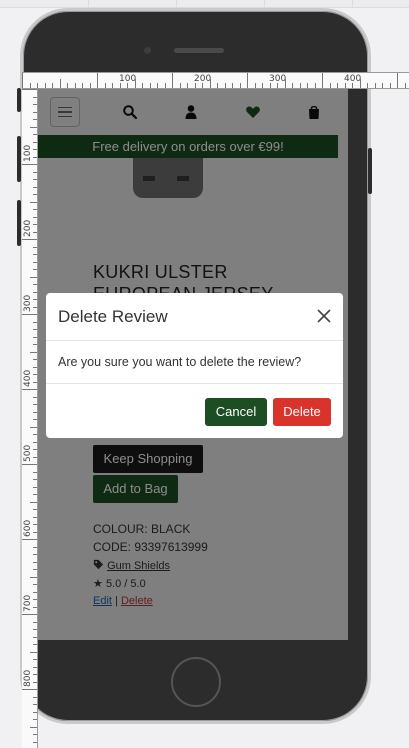  I want to click on ruler-label: 800, so click(28, 678).